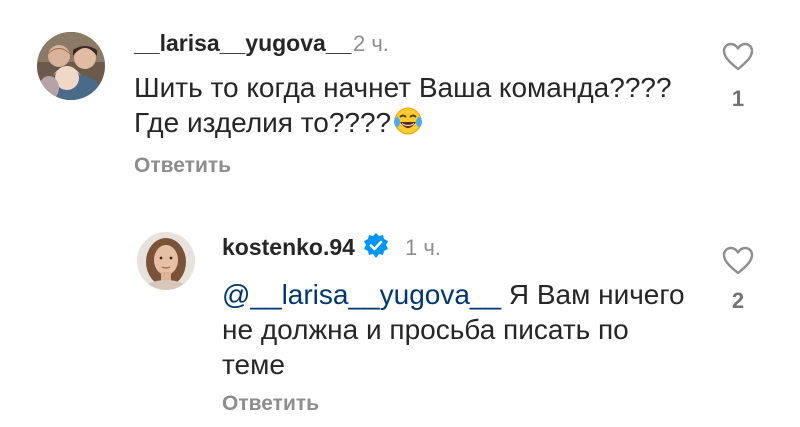 The width and height of the screenshot is (800, 427). Describe the element at coordinates (403, 87) in the screenshot. I see `comment-text-line: Шить то когда начнет Ваша команда????` at that location.